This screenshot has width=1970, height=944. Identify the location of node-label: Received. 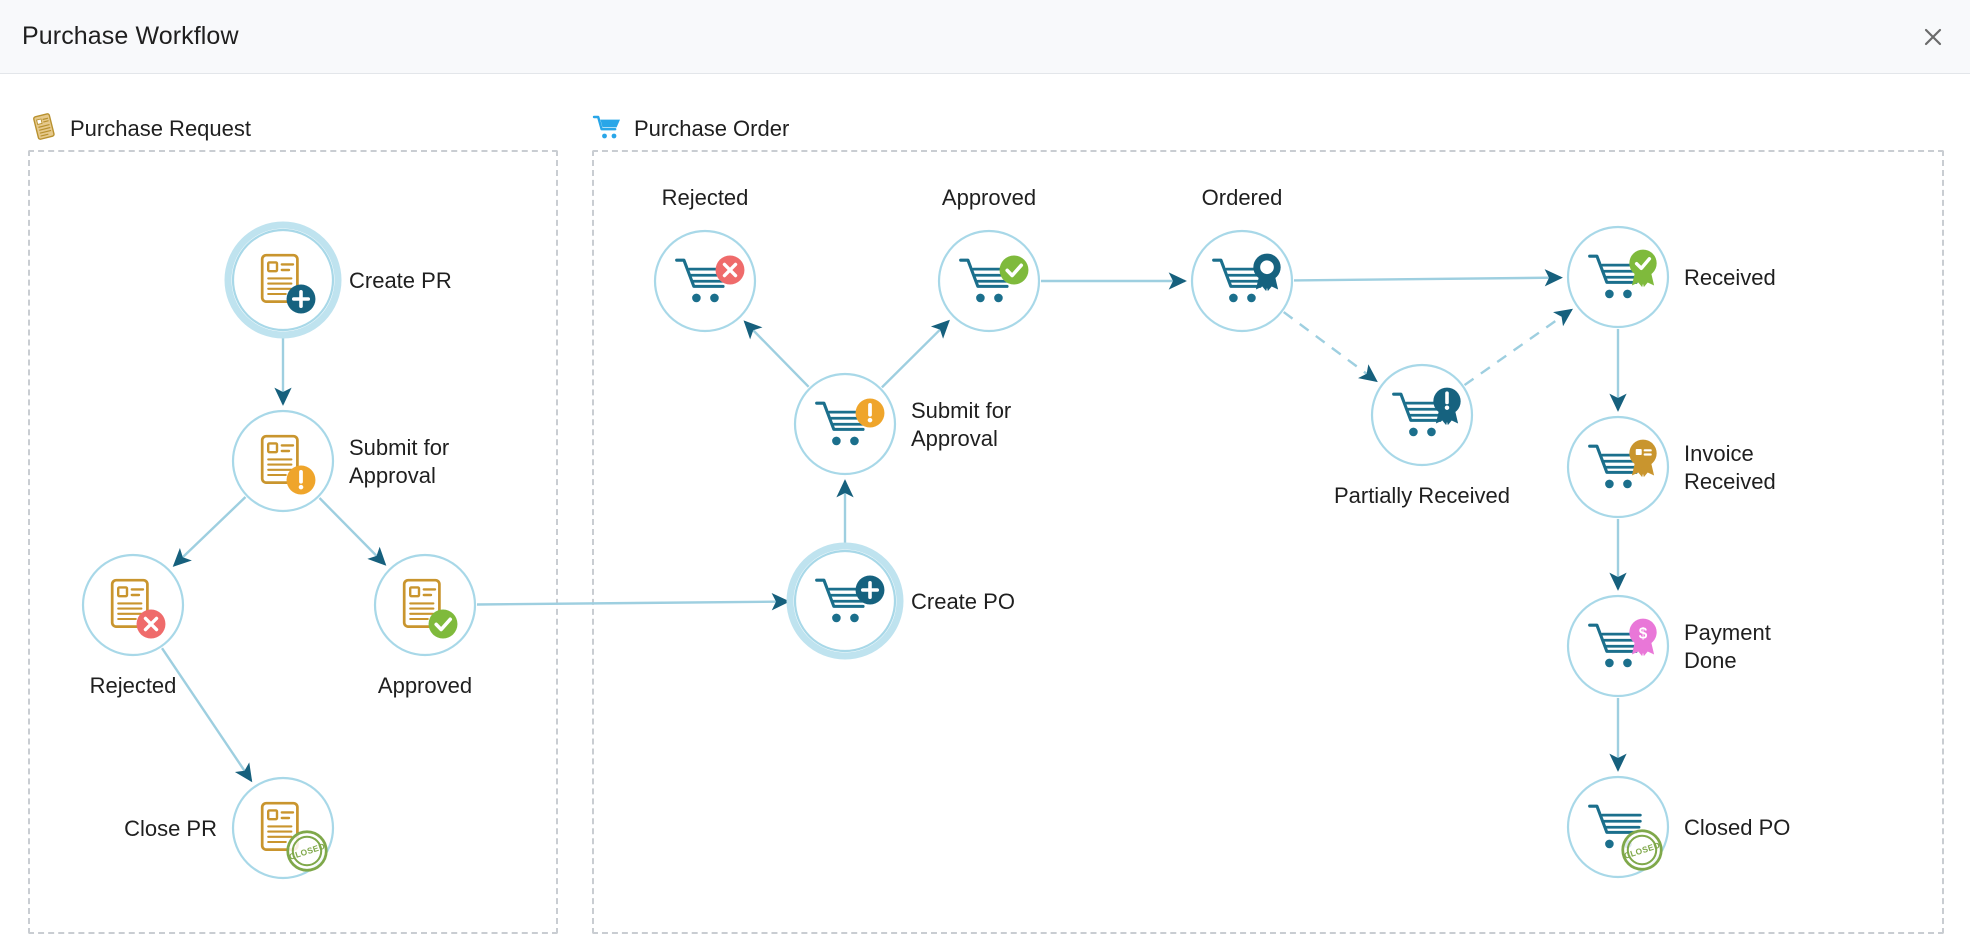
(1730, 277).